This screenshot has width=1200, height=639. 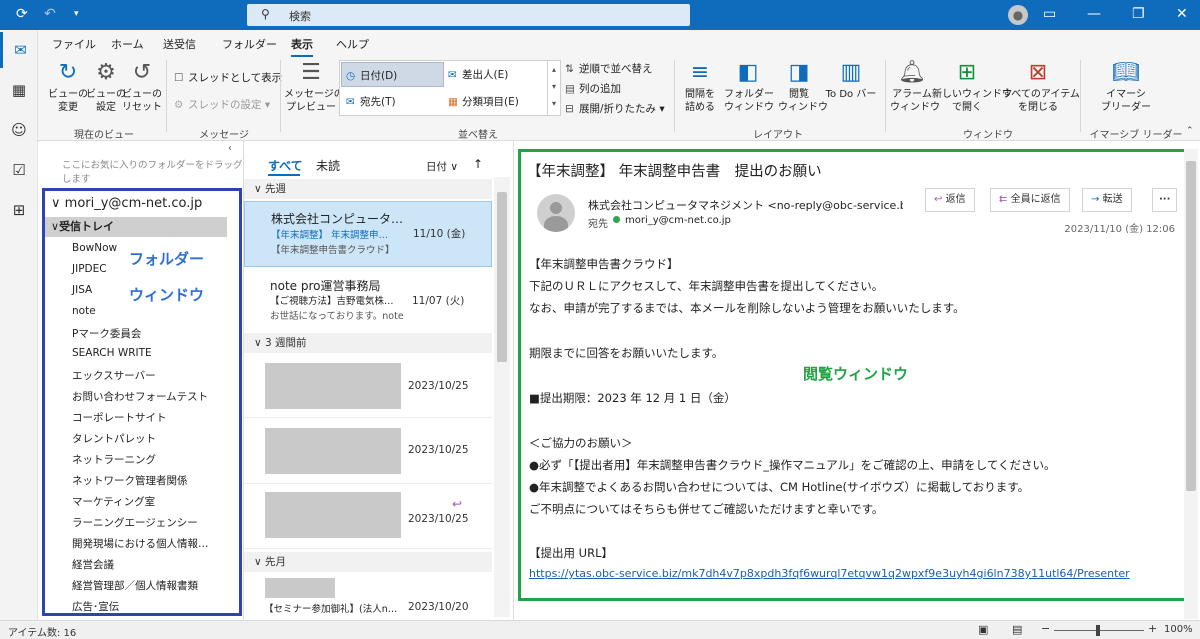 What do you see at coordinates (368, 517) in the screenshot?
I see `message-item: ↩ 2023/10/25` at bounding box center [368, 517].